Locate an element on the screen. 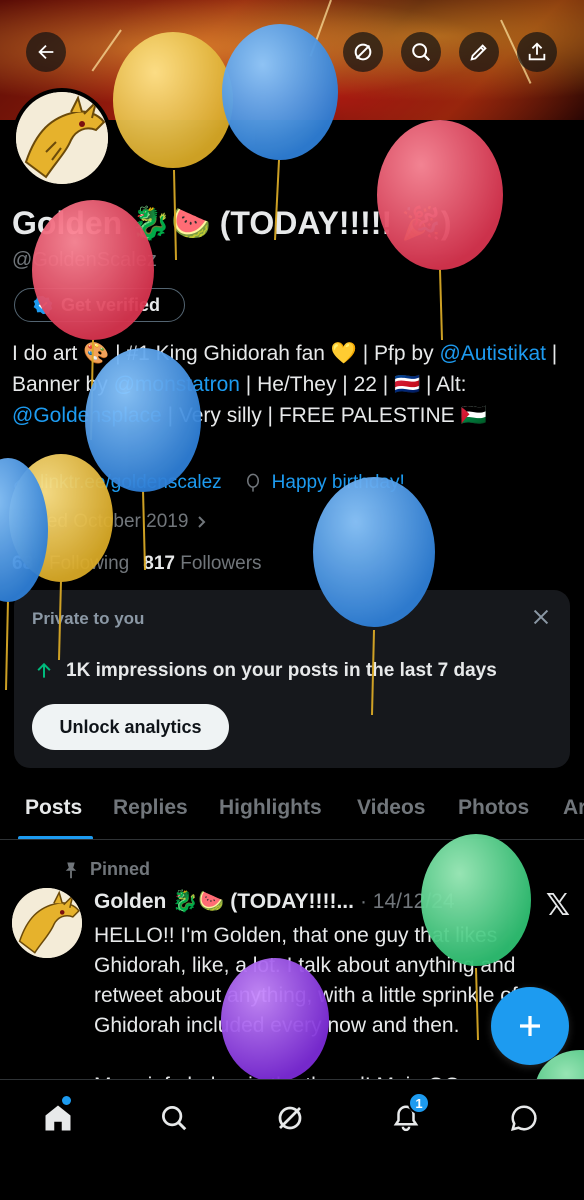 Image resolution: width=584 pixels, height=1200 pixels. get-verified-button: Get verified is located at coordinates (99, 305).